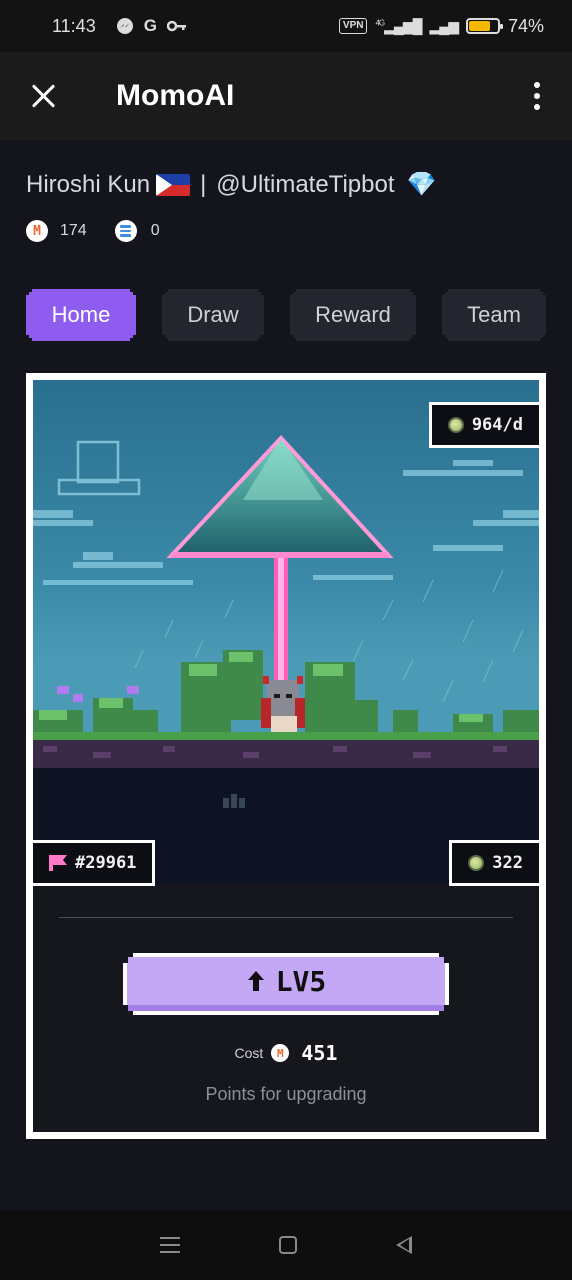 The image size is (572, 1280). I want to click on upgrade-cost: Cost M 451, so click(286, 1053).